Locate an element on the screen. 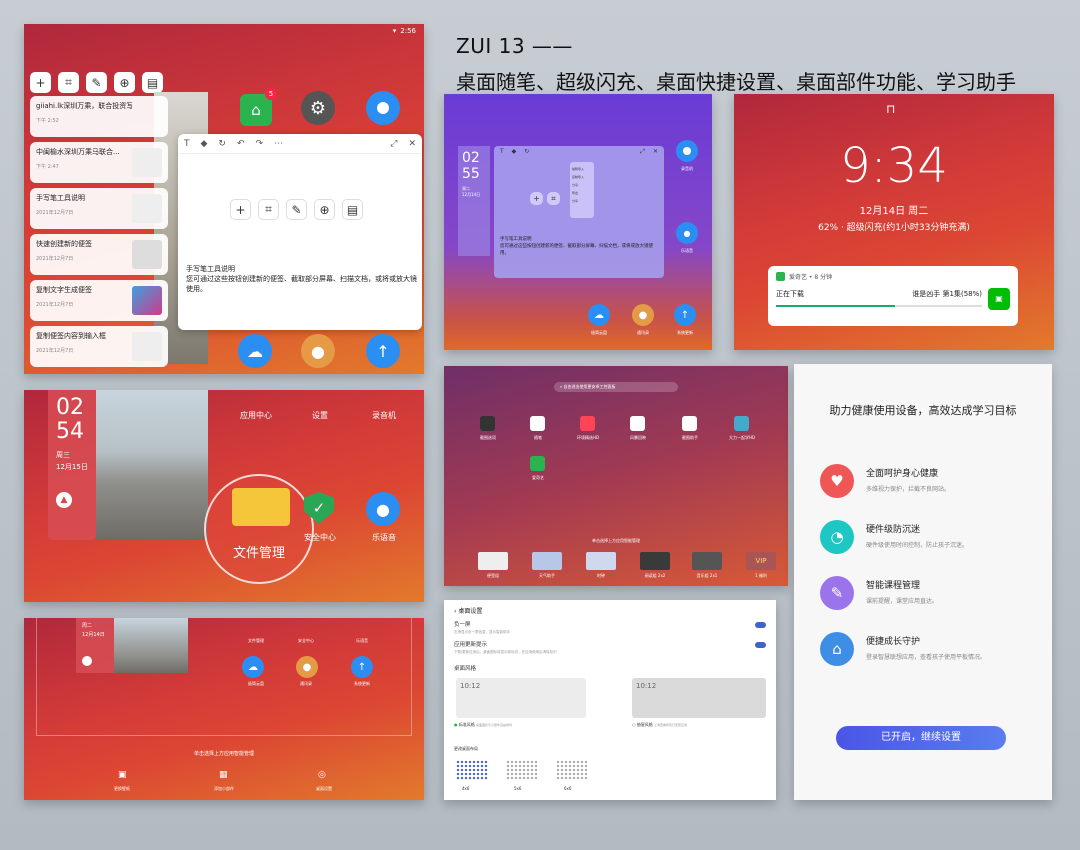  app-label: 应用中心 is located at coordinates (256, 415).